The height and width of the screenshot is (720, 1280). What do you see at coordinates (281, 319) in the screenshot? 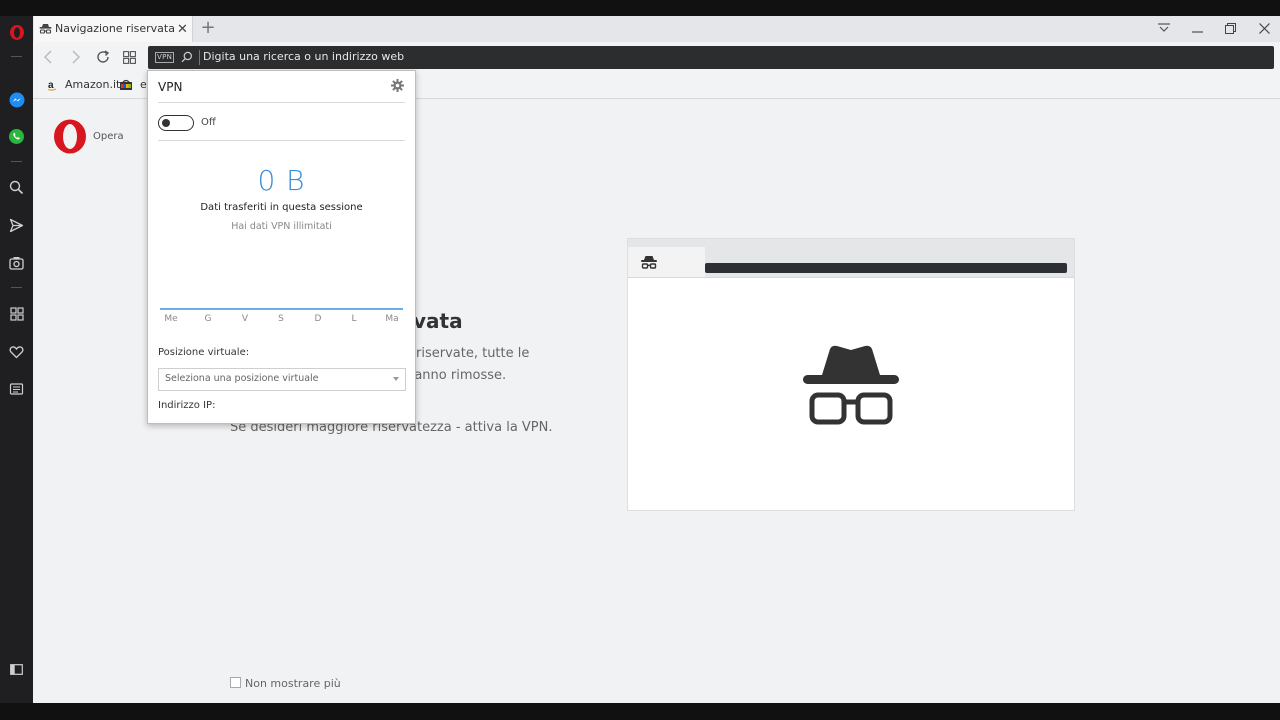
I see `graph-day-label: S` at bounding box center [281, 319].